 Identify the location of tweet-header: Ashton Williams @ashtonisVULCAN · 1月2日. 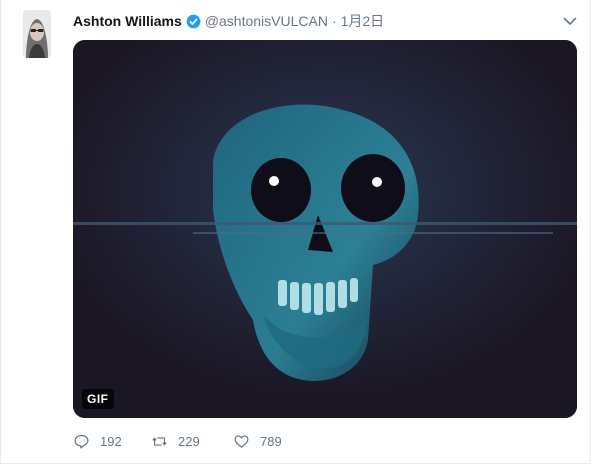
(325, 21).